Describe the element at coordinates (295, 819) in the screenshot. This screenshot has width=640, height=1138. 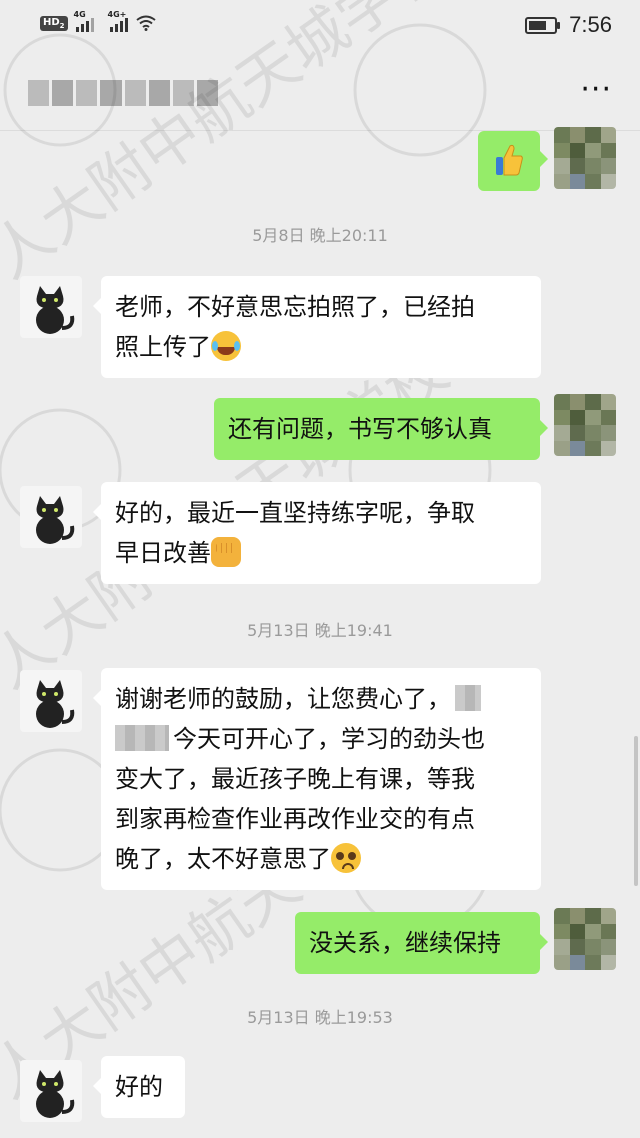
I see `message-line: 到家再检查作业再改作业交的有点` at that location.